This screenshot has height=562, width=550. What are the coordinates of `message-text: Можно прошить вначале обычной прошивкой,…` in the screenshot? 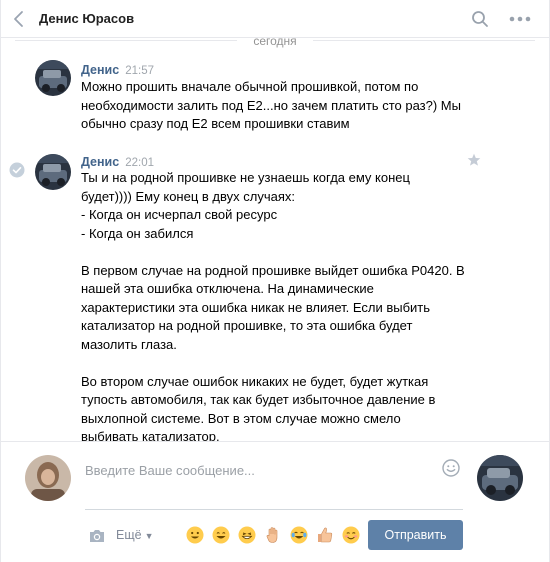 It's located at (271, 105).